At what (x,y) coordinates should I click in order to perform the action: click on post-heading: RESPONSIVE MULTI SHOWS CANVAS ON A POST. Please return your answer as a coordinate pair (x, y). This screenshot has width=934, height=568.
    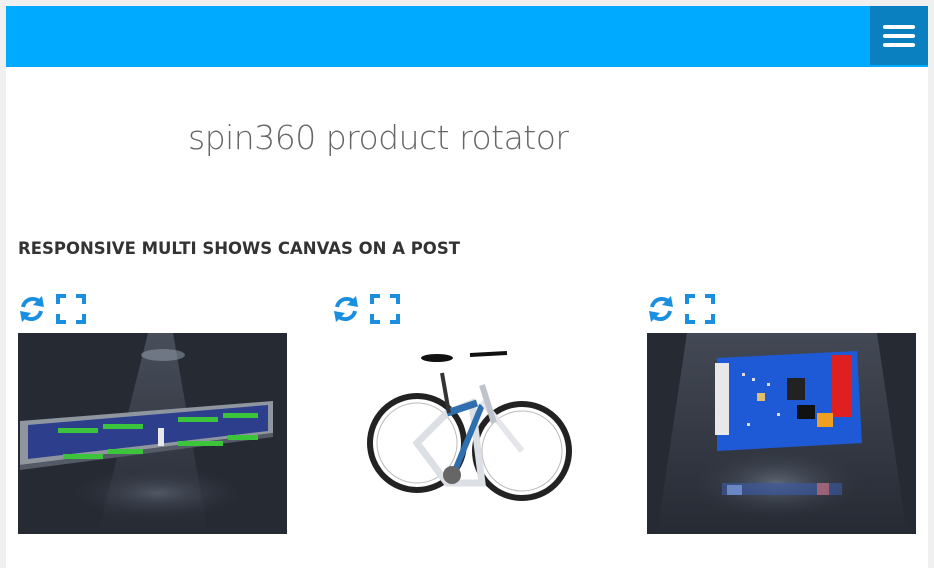
    Looking at the image, I should click on (239, 248).